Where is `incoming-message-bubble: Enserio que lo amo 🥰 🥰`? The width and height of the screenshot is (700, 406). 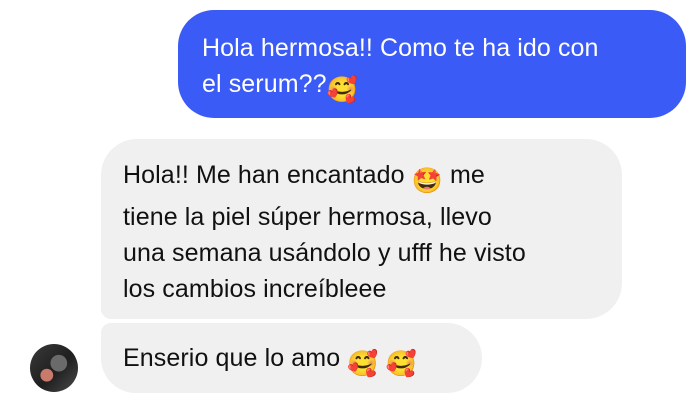
incoming-message-bubble: Enserio que lo amo 🥰 🥰 is located at coordinates (291, 358).